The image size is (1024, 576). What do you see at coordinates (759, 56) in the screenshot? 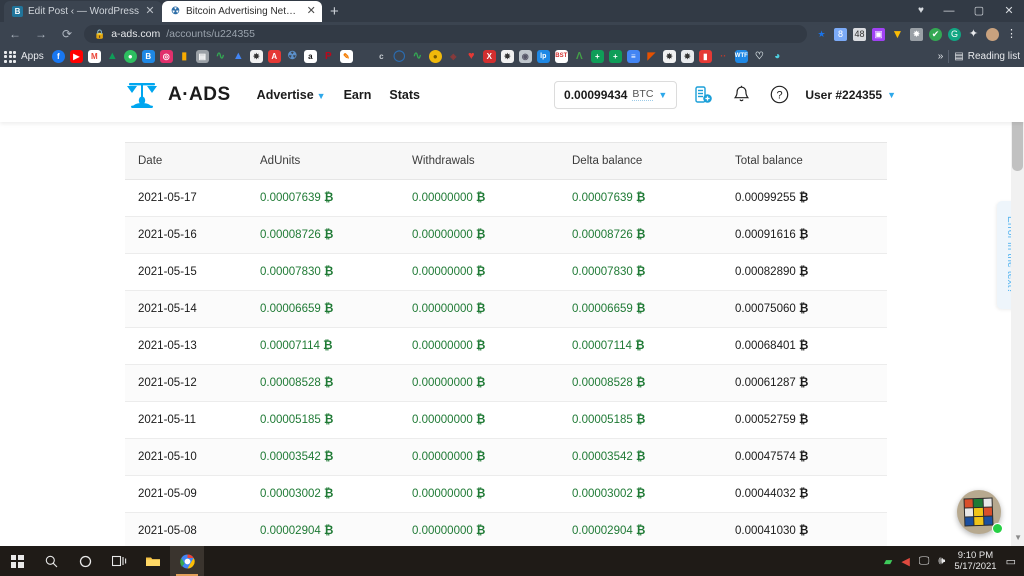
I see `bond-bookmark-icon: ♡` at bounding box center [759, 56].